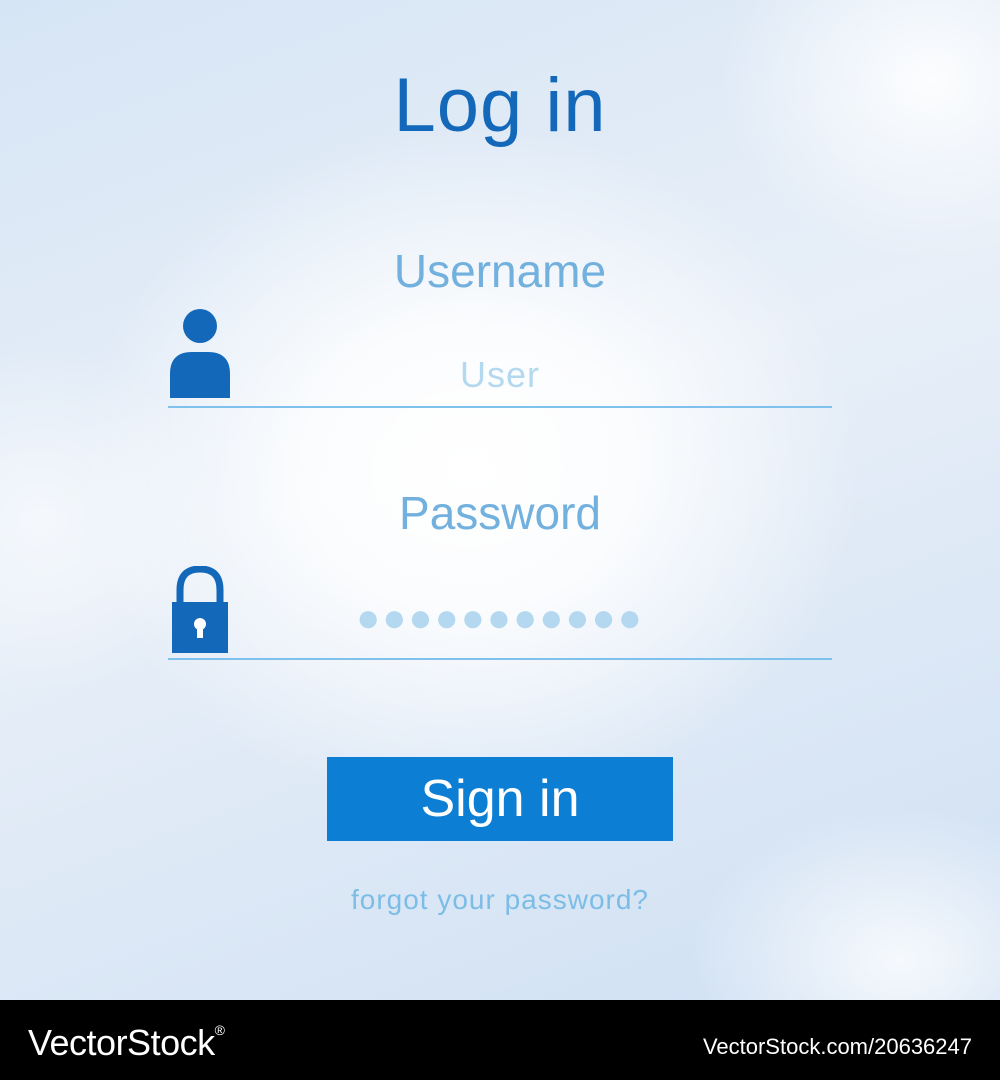  Describe the element at coordinates (500, 375) in the screenshot. I see `username-input: User` at that location.